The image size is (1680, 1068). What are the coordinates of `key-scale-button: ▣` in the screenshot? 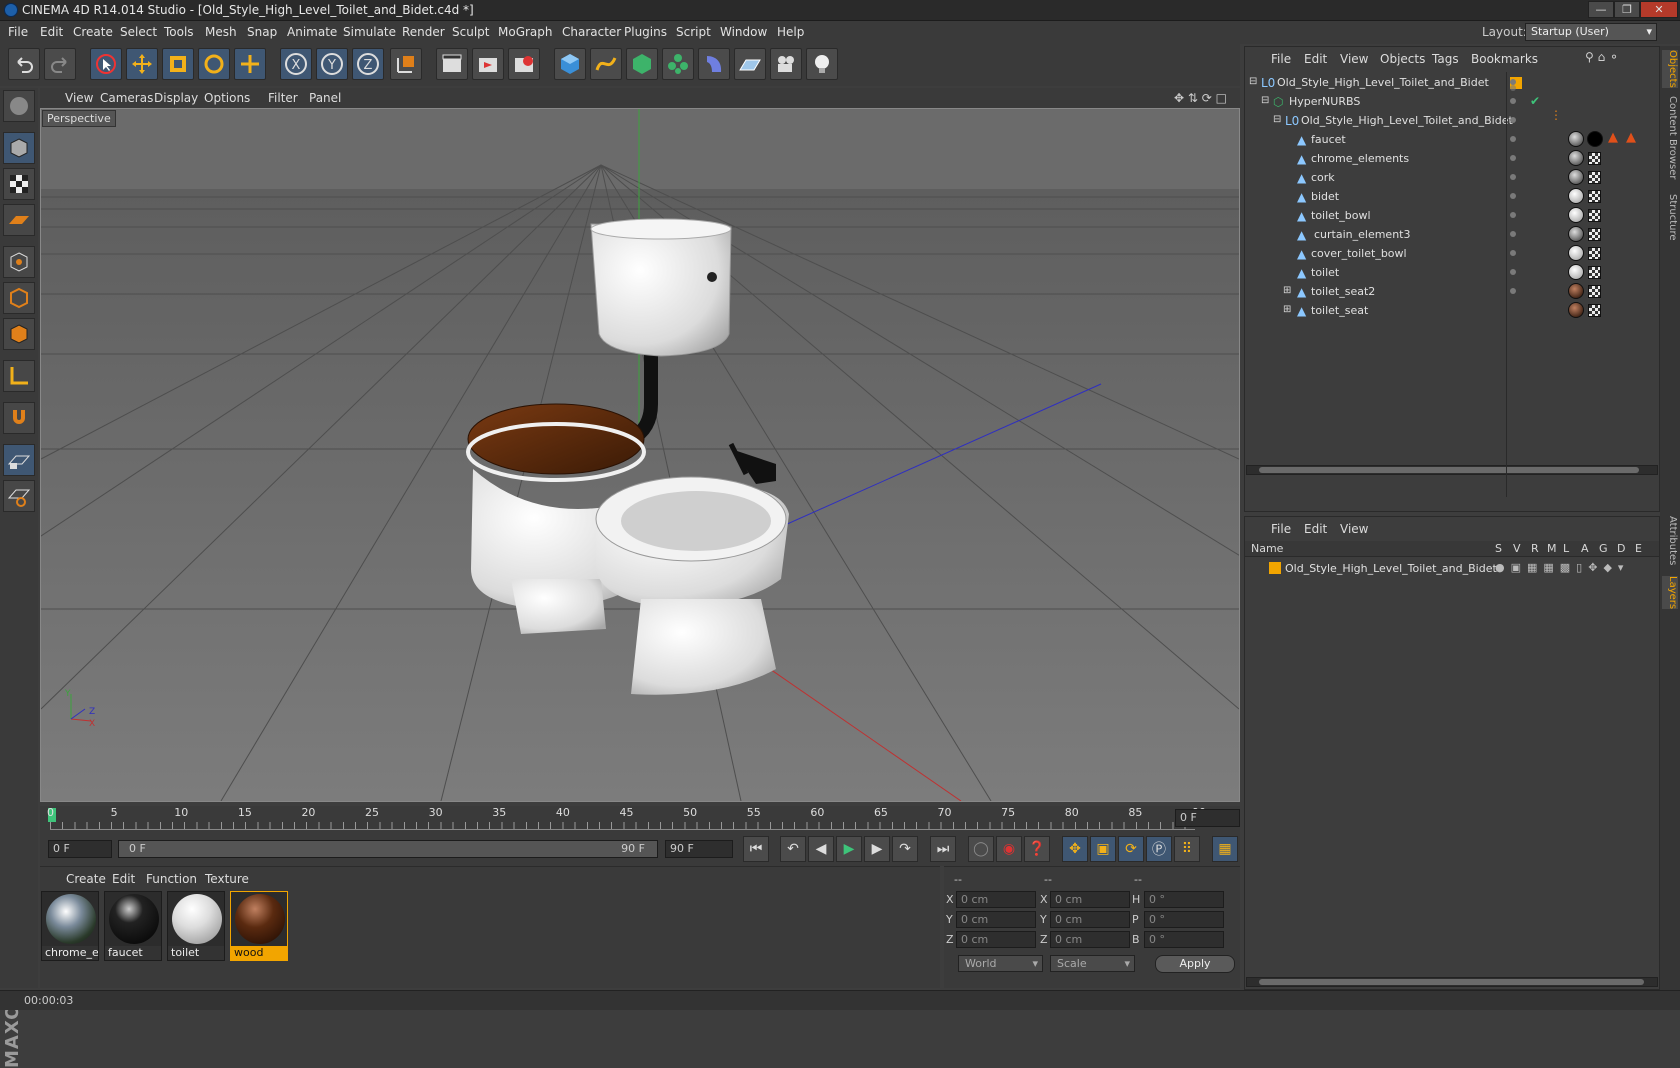 It's located at (1103, 849).